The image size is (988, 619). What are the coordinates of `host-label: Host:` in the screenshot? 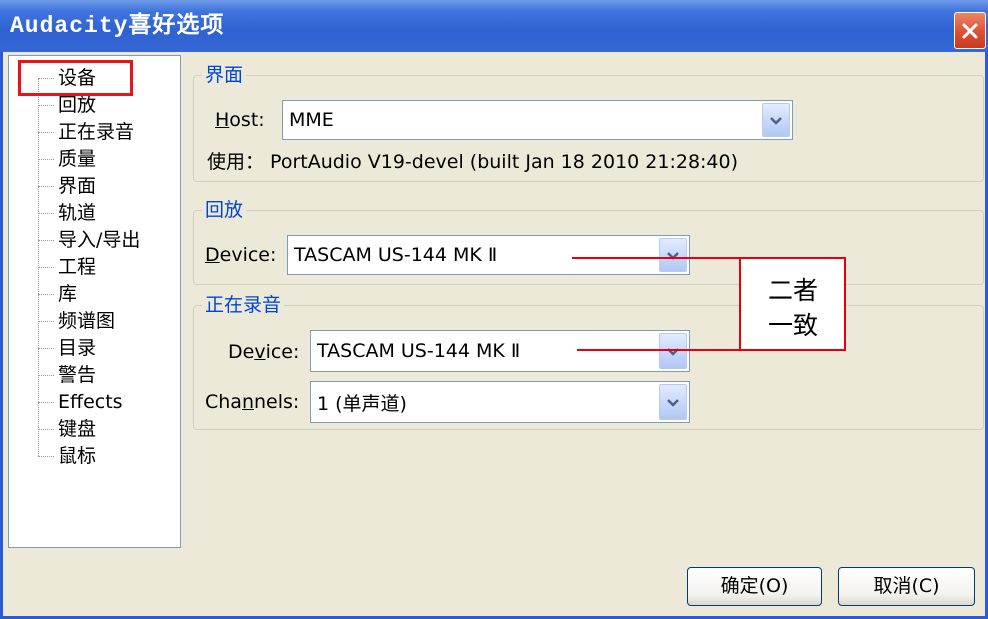 It's located at (240, 120).